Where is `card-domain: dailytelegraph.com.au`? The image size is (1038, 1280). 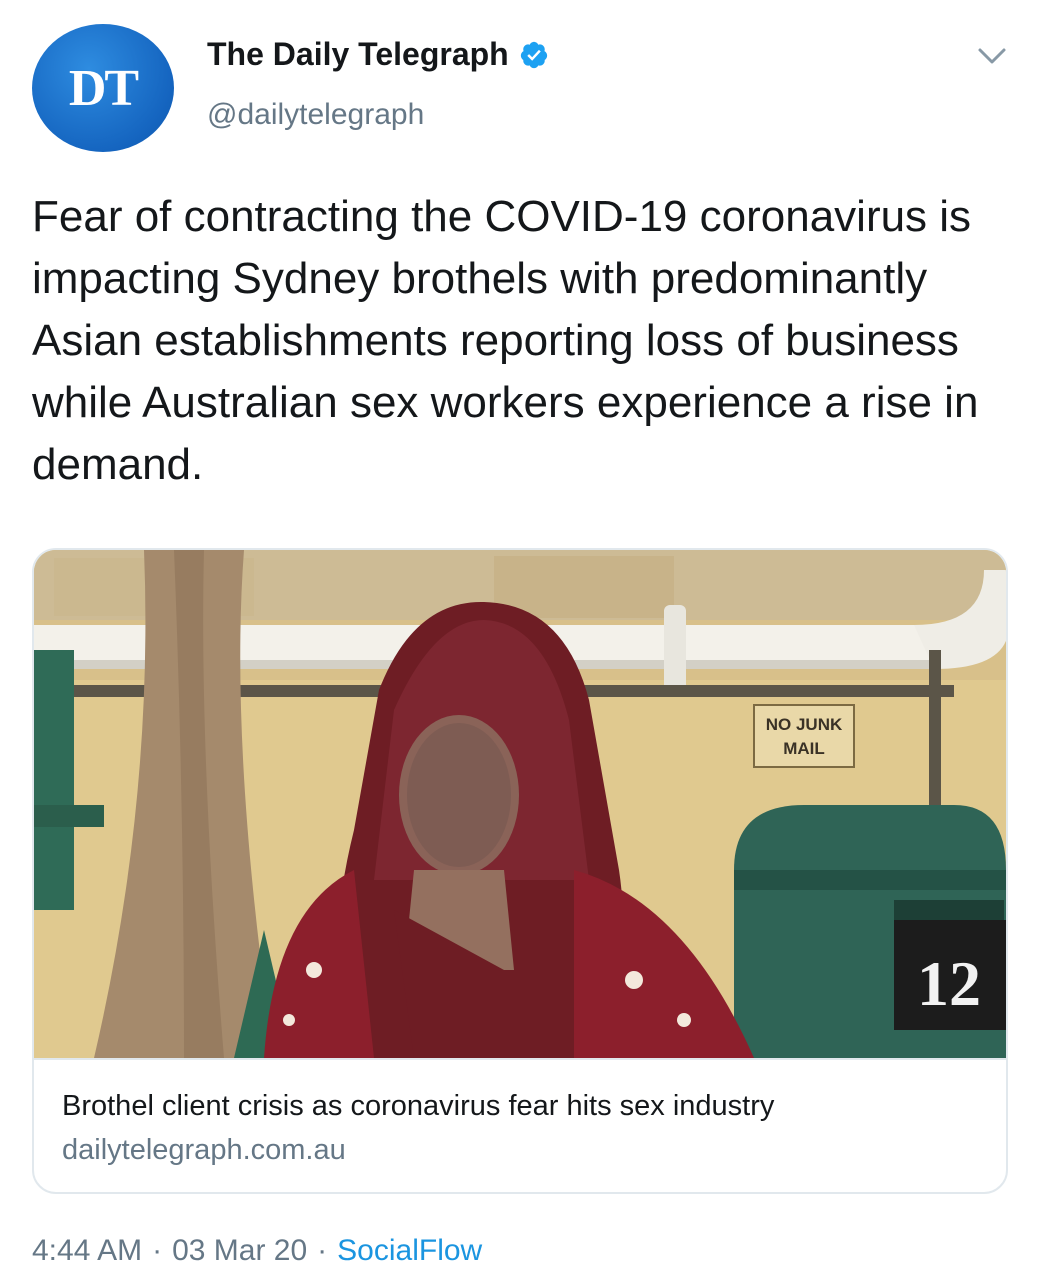 card-domain: dailytelegraph.com.au is located at coordinates (204, 1150).